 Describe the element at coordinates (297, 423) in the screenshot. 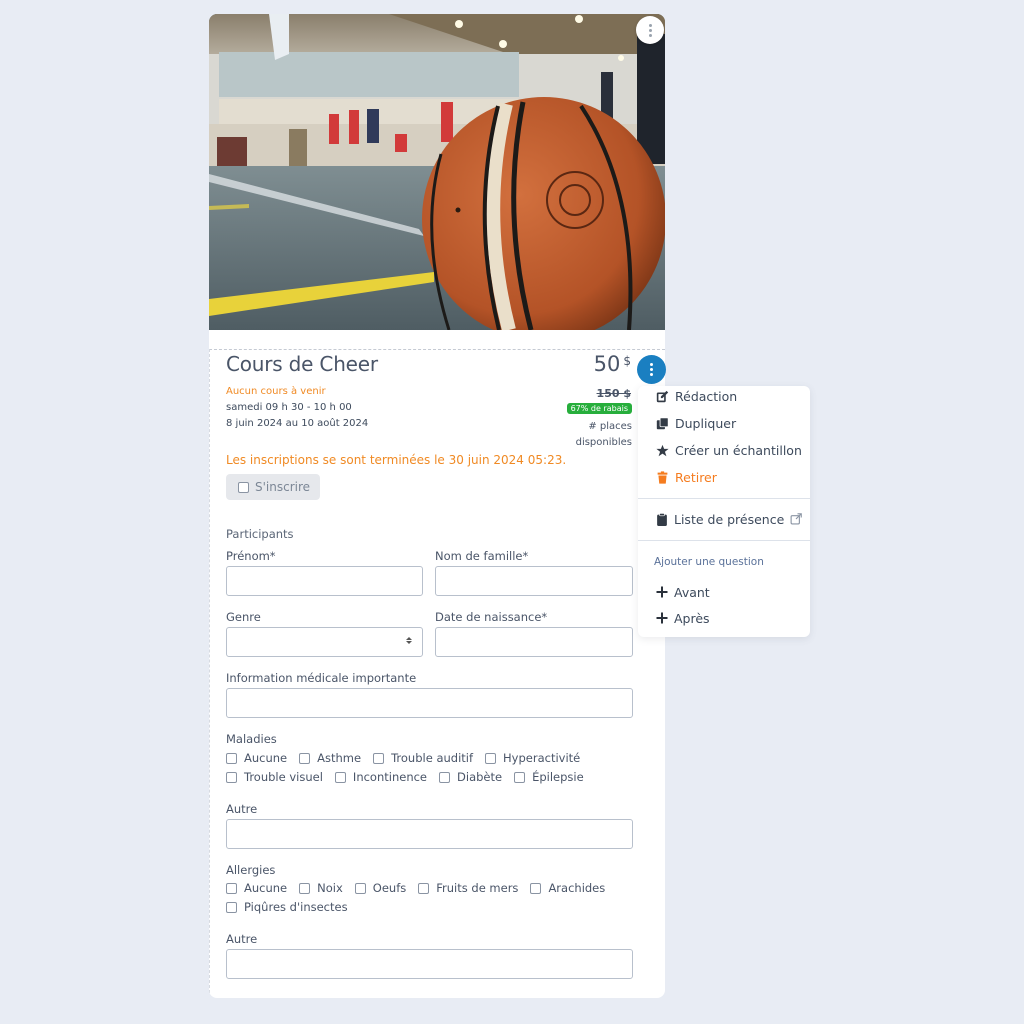

I see `schedule-dates: 8 juin 2024 au 10 août 2024` at that location.